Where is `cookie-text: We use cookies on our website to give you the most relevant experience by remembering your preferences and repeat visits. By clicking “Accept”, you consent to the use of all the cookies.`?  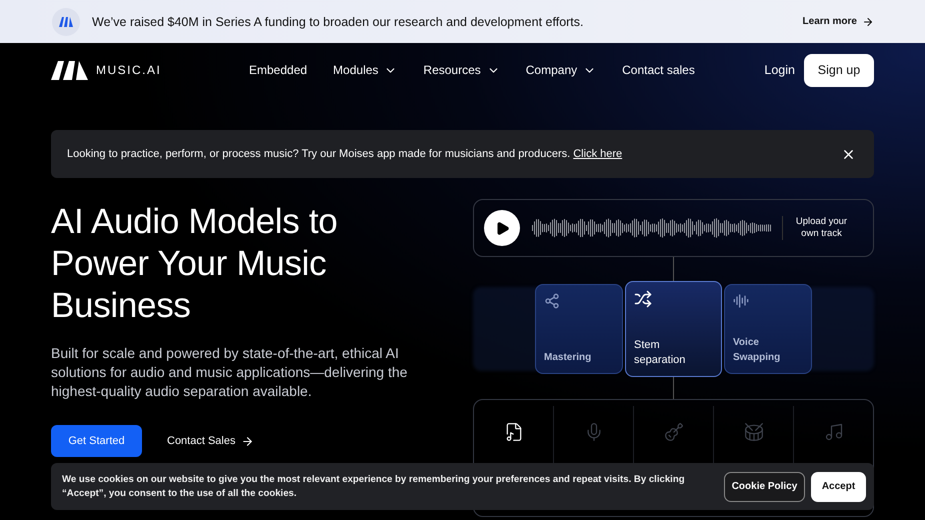 cookie-text: We use cookies on our website to give you the most relevant experience by remembering your preferences and repeat visits. By clicking “Accept”, you consent to the use of all the cookies. is located at coordinates (374, 486).